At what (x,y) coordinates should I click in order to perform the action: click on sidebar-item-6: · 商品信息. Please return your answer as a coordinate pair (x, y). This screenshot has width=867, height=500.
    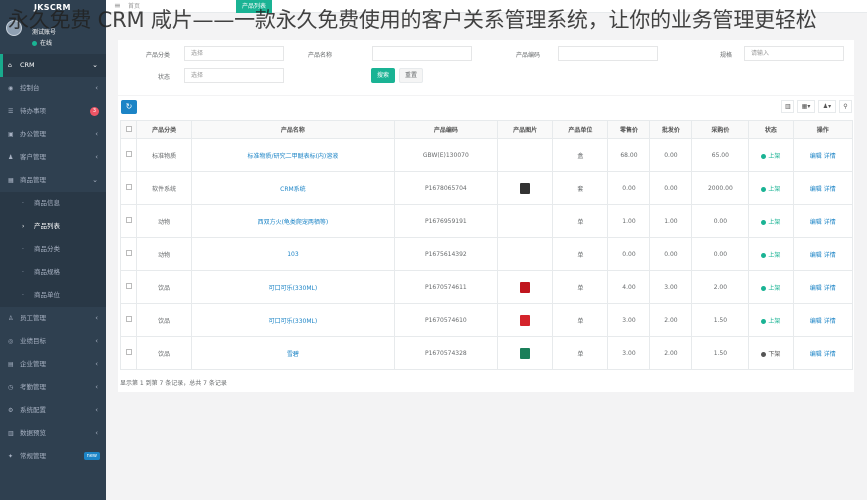
    Looking at the image, I should click on (53, 203).